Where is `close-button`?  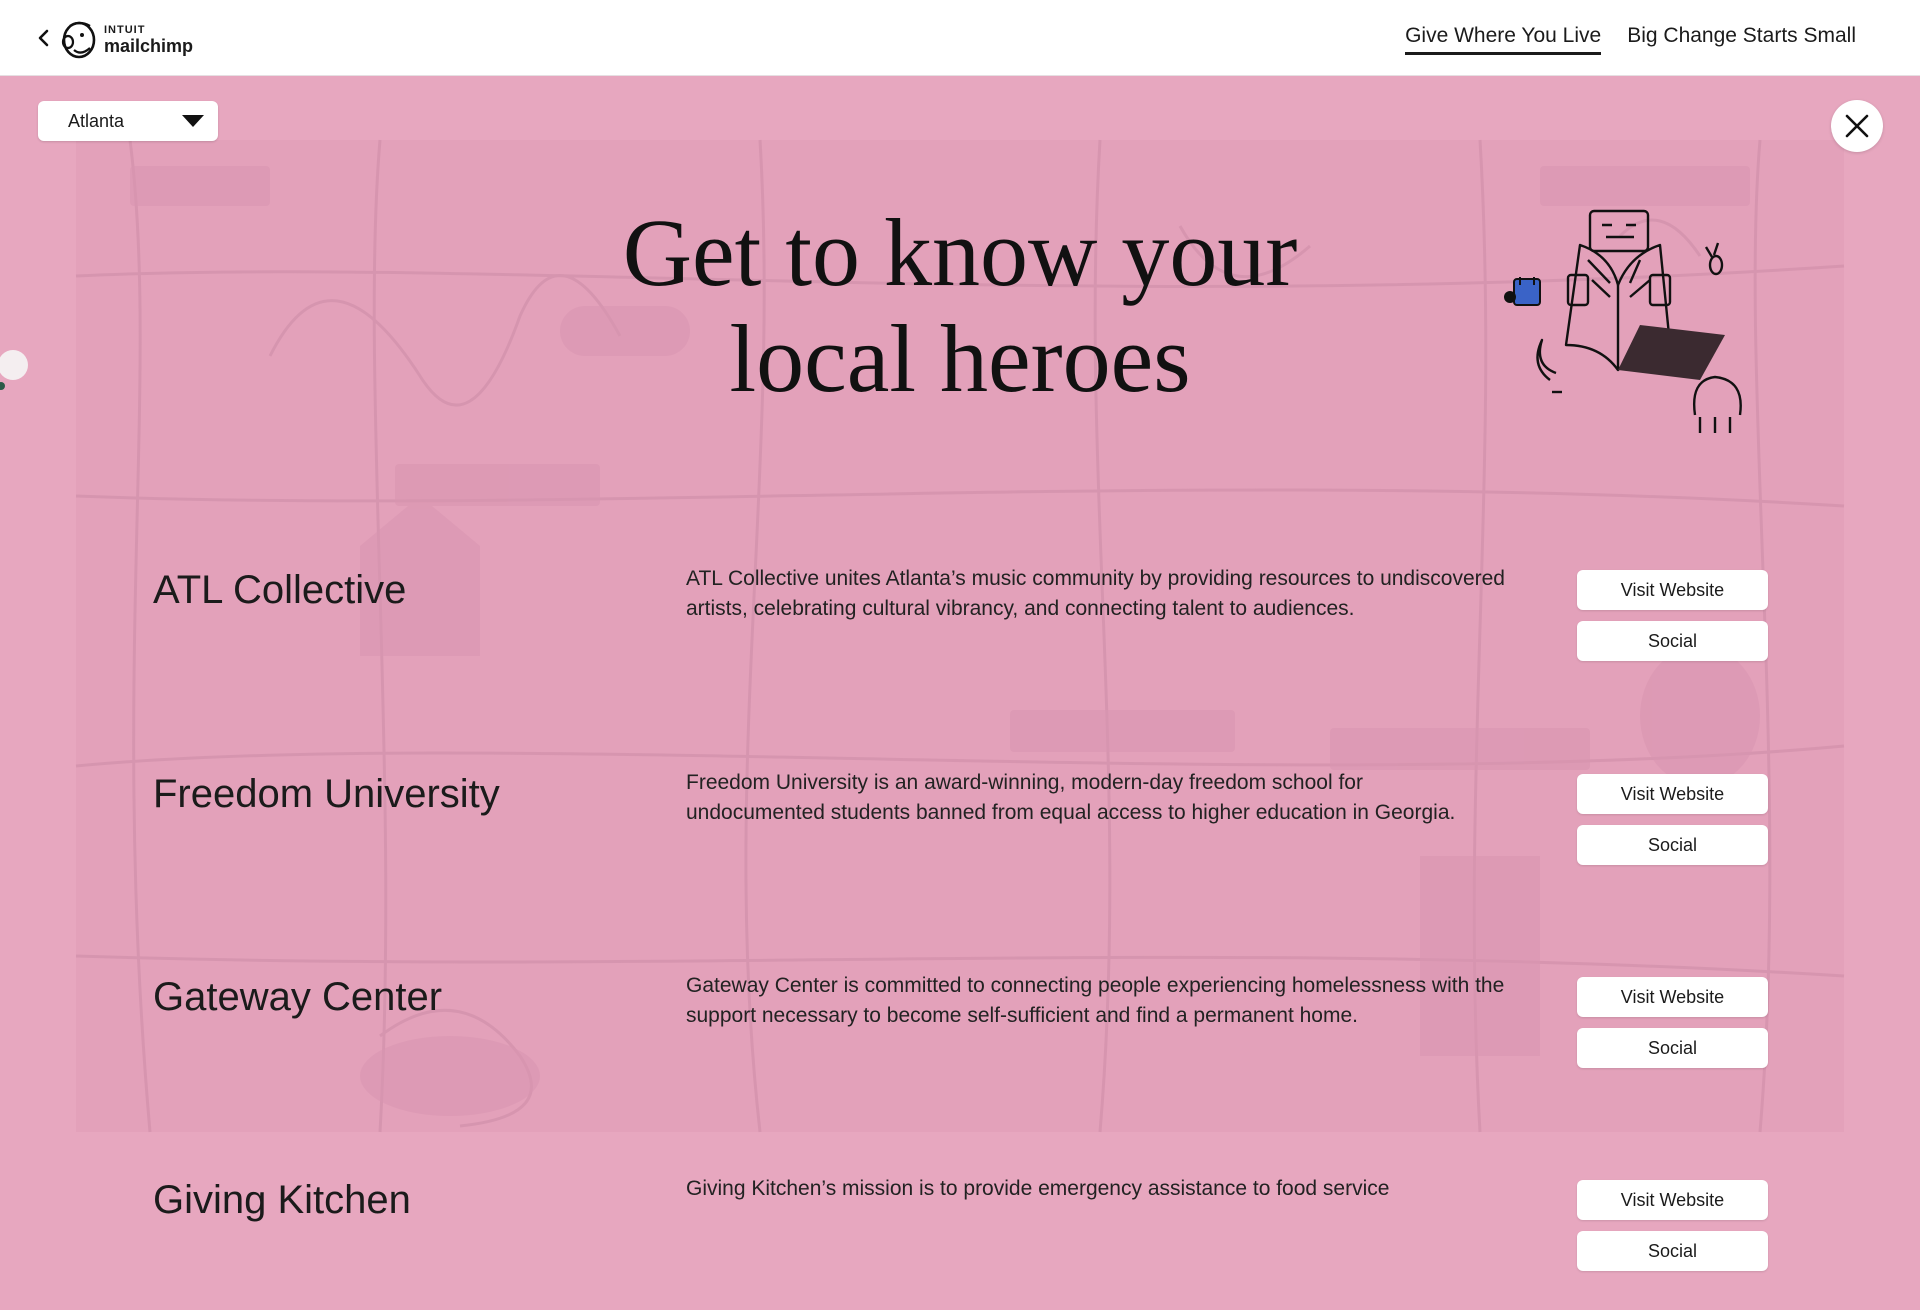
close-button is located at coordinates (1857, 126).